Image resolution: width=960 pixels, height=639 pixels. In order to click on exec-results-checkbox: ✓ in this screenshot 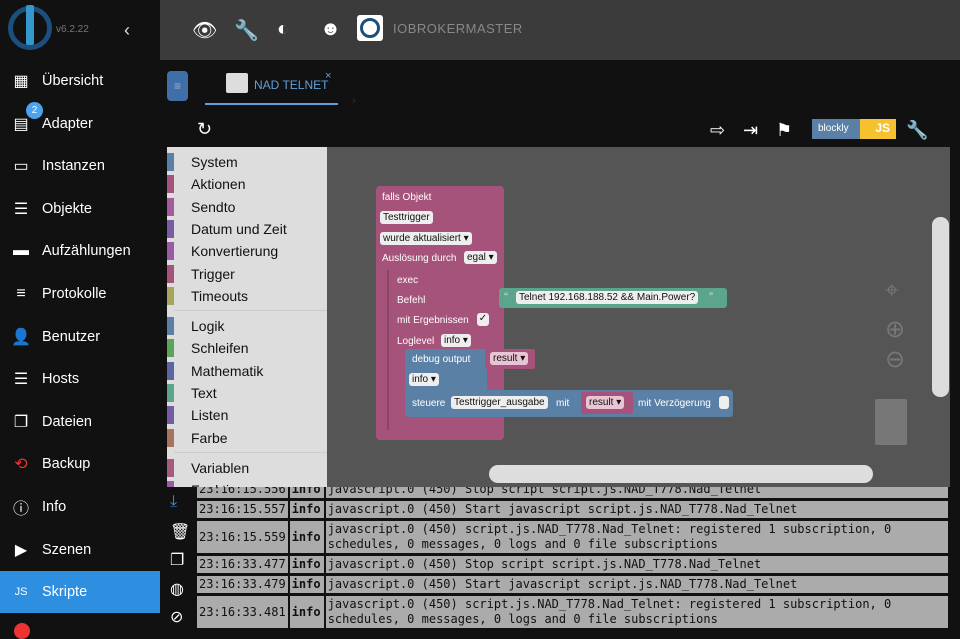, I will do `click(483, 319)`.